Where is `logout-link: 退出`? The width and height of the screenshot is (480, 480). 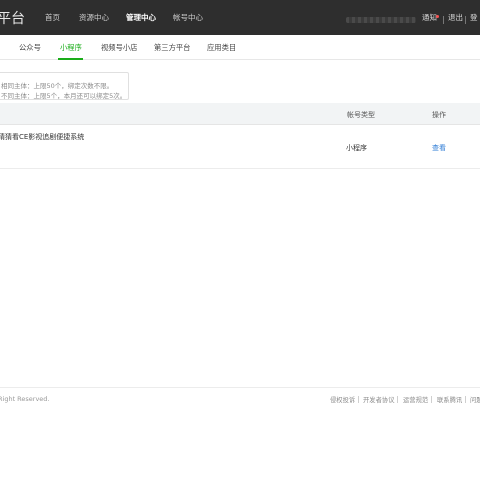
logout-link: 退出 is located at coordinates (455, 17).